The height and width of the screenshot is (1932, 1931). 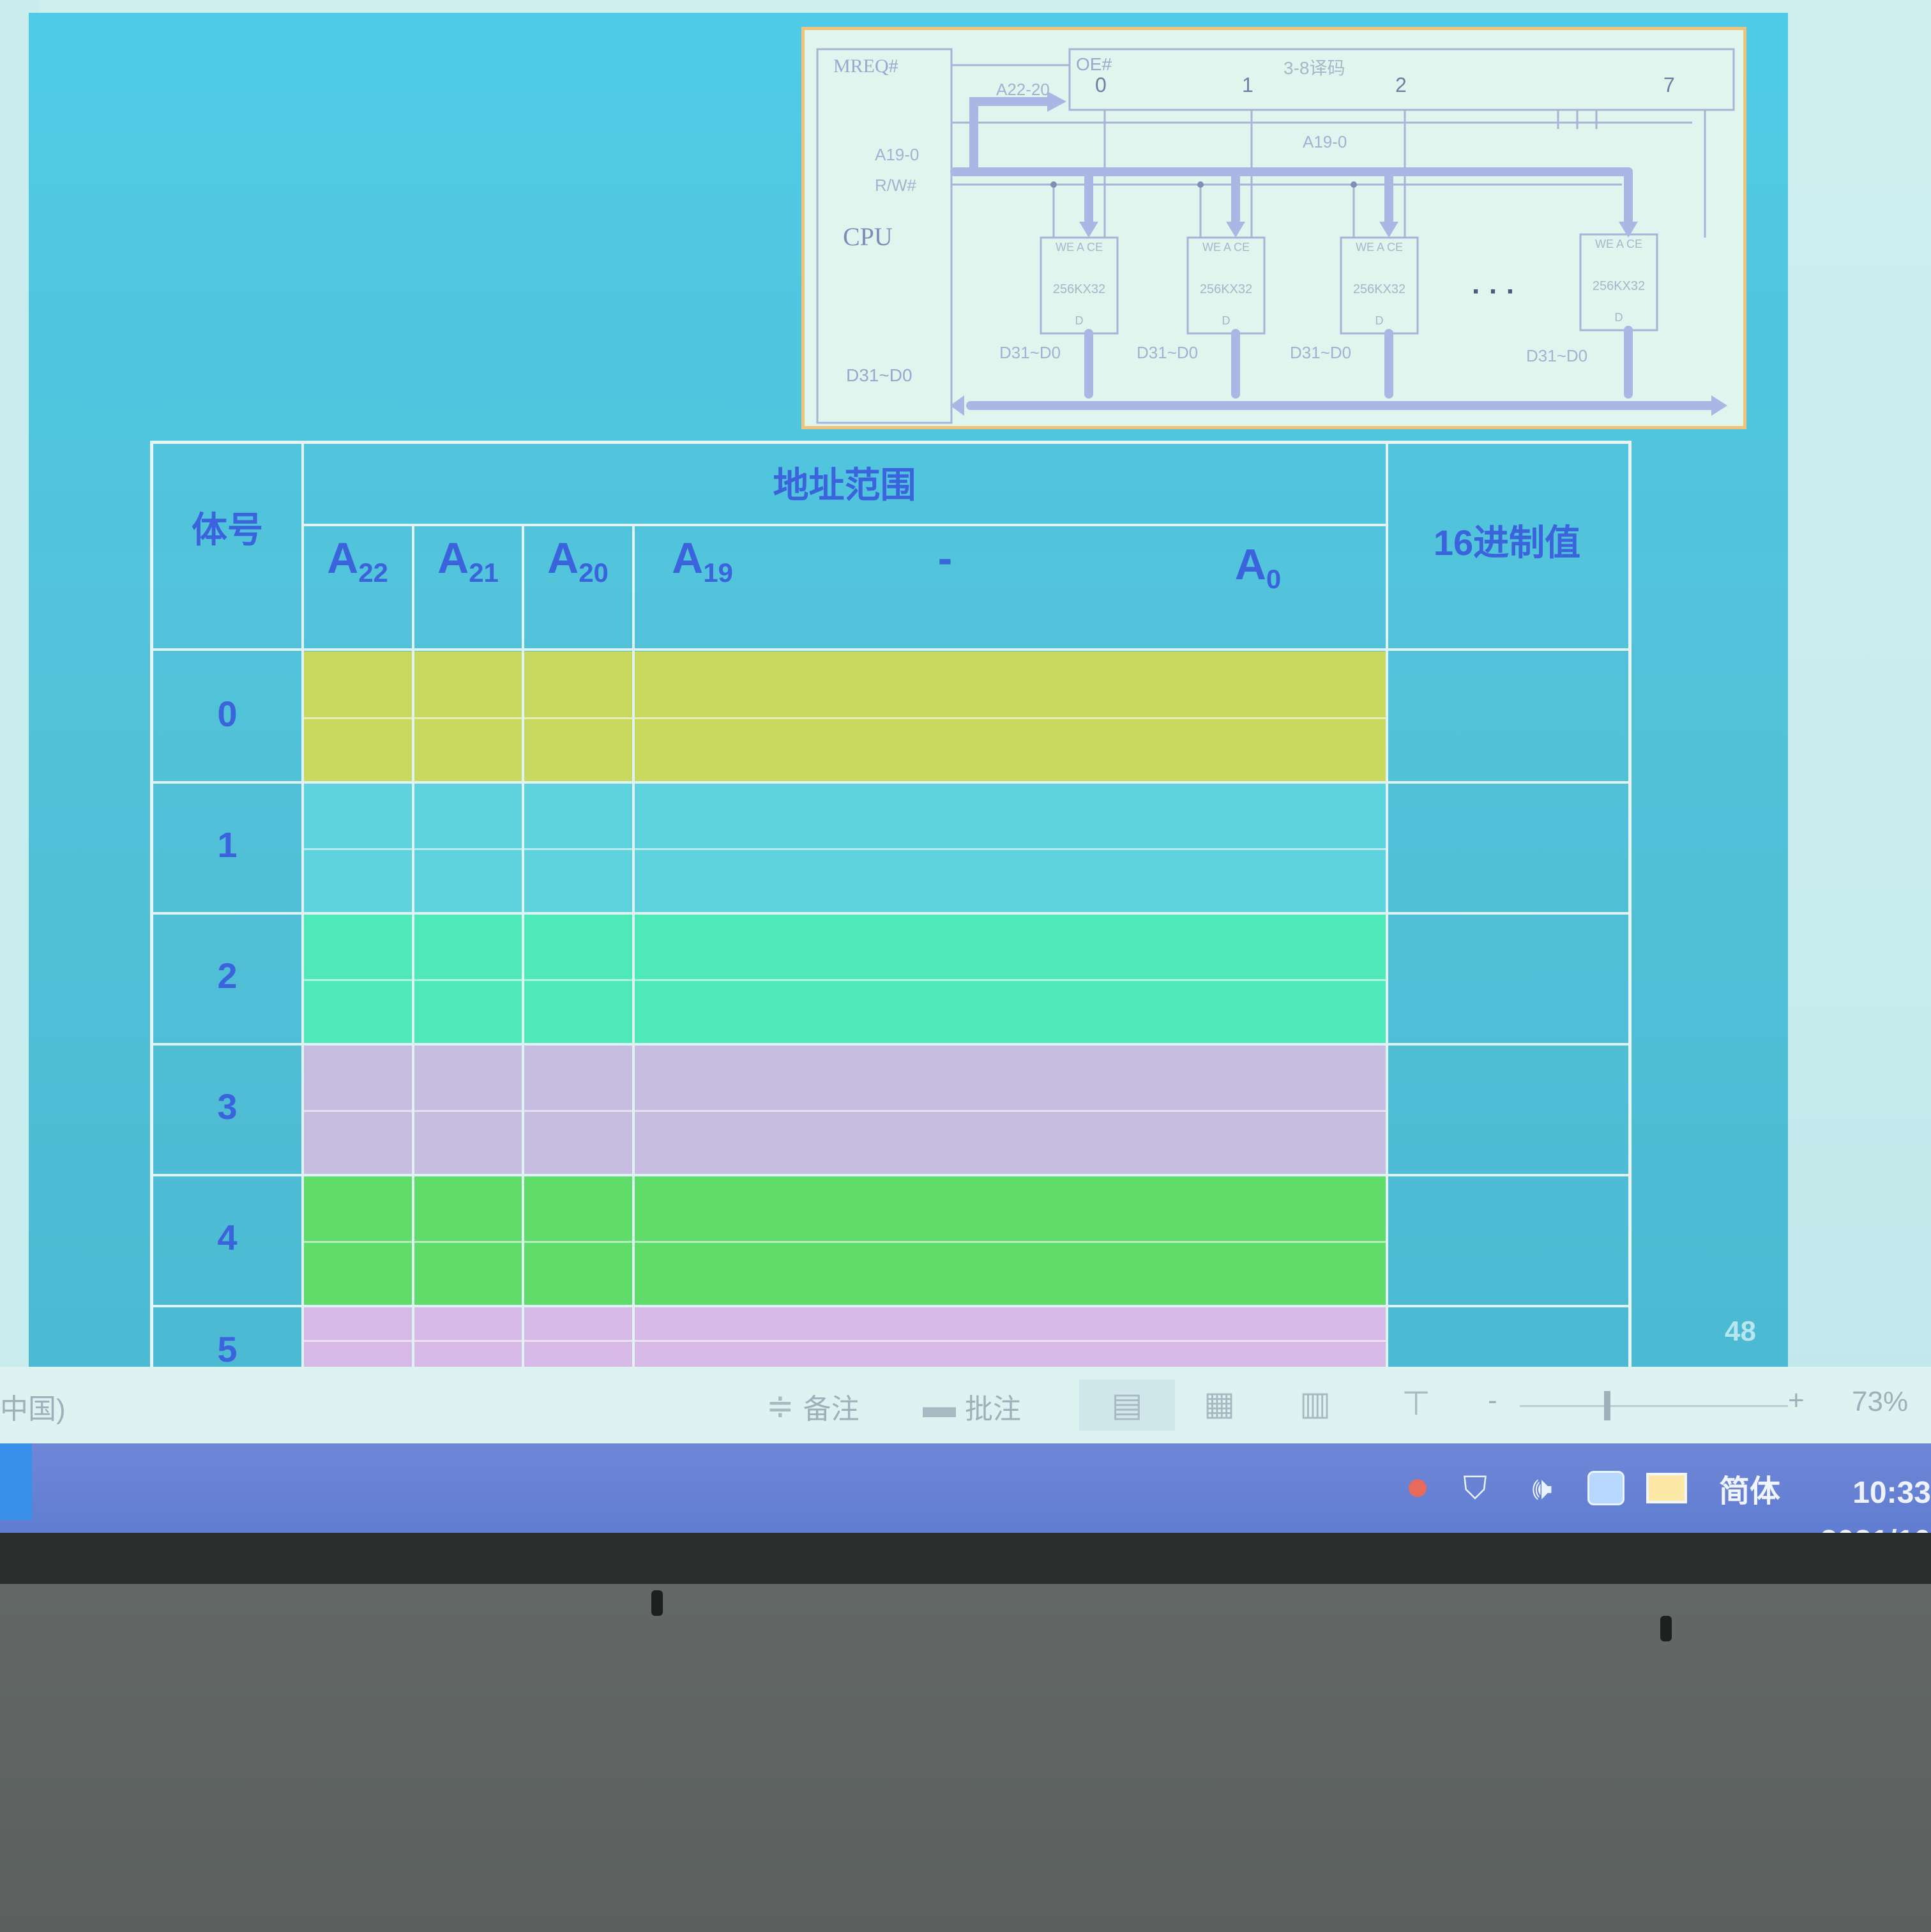 I want to click on rw-label: R/W#, so click(x=895, y=185).